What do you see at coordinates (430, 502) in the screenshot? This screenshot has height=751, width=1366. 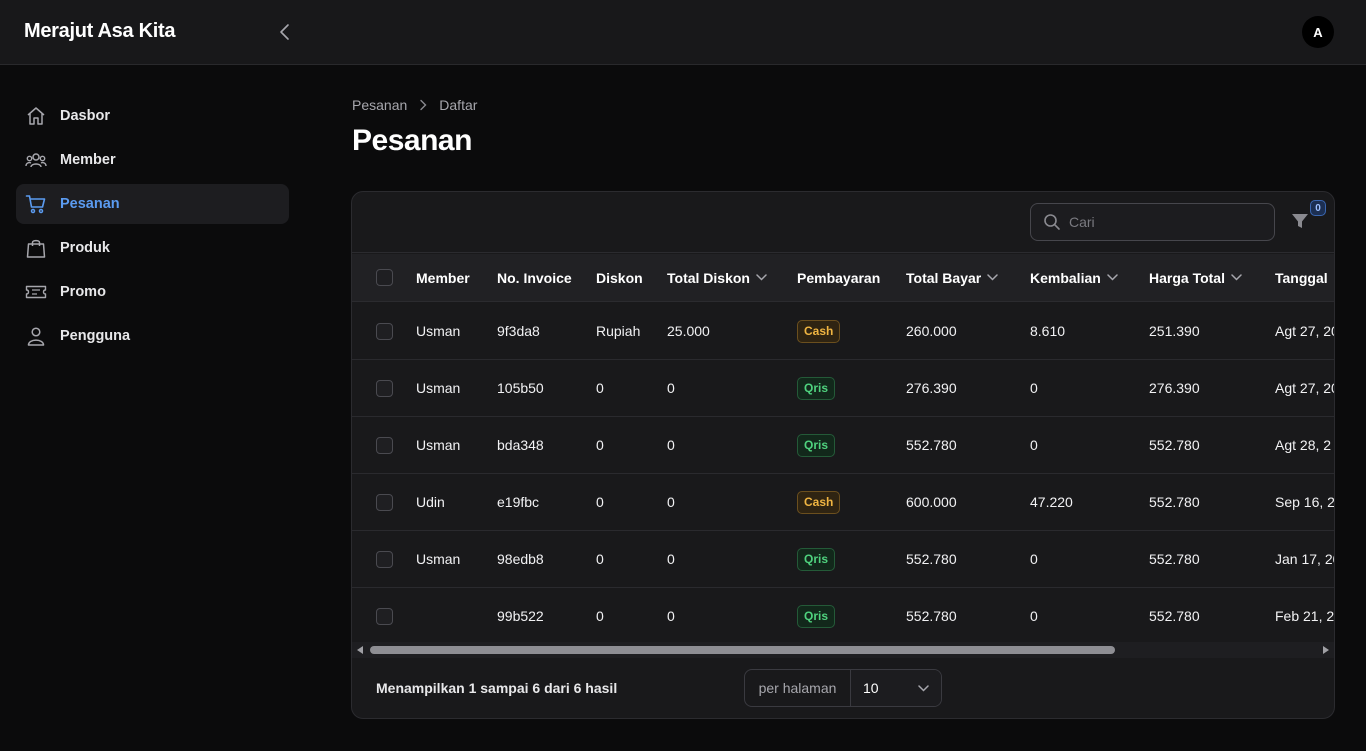 I see `cell-member: Udin` at bounding box center [430, 502].